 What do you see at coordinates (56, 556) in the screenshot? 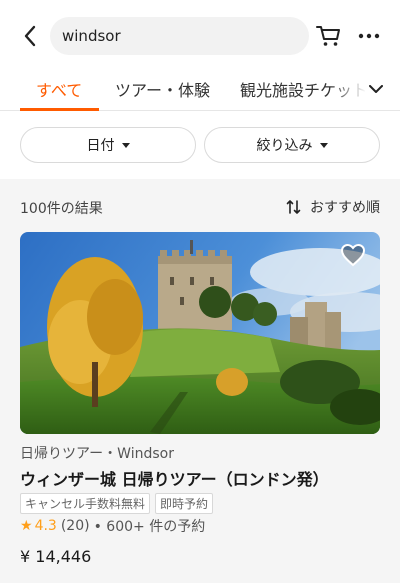
I see `activity-price: ¥ 14,446` at bounding box center [56, 556].